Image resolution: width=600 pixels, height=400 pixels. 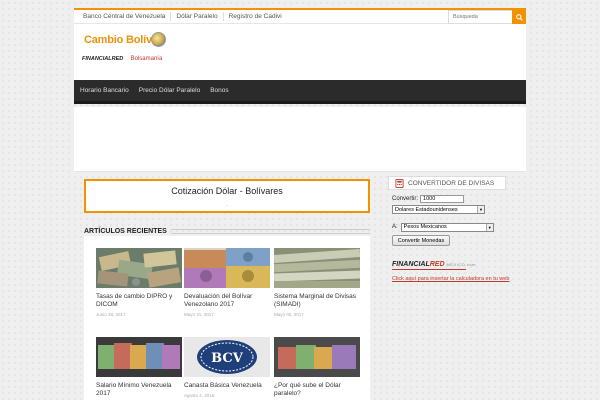 I want to click on article-title: Devaluación del Bolívar Venezolano 2017, so click(x=227, y=301).